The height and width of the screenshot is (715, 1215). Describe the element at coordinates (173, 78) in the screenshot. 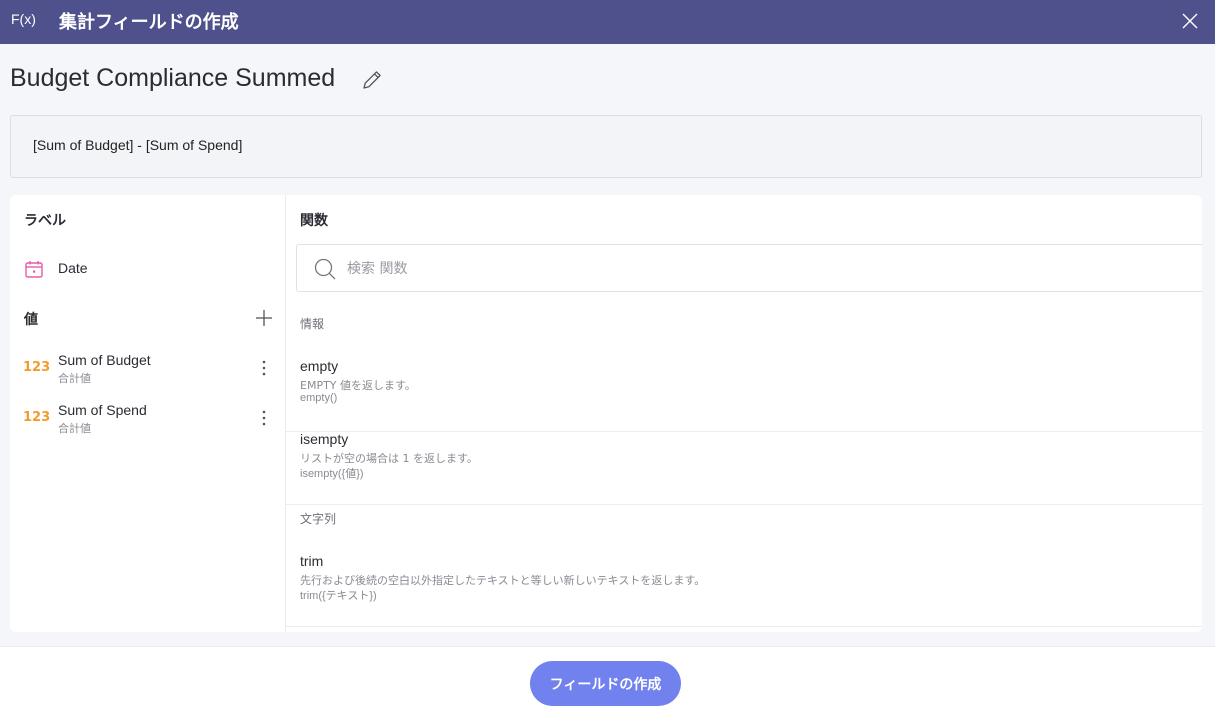

I see `field-name: Budget Compliance Summed` at that location.